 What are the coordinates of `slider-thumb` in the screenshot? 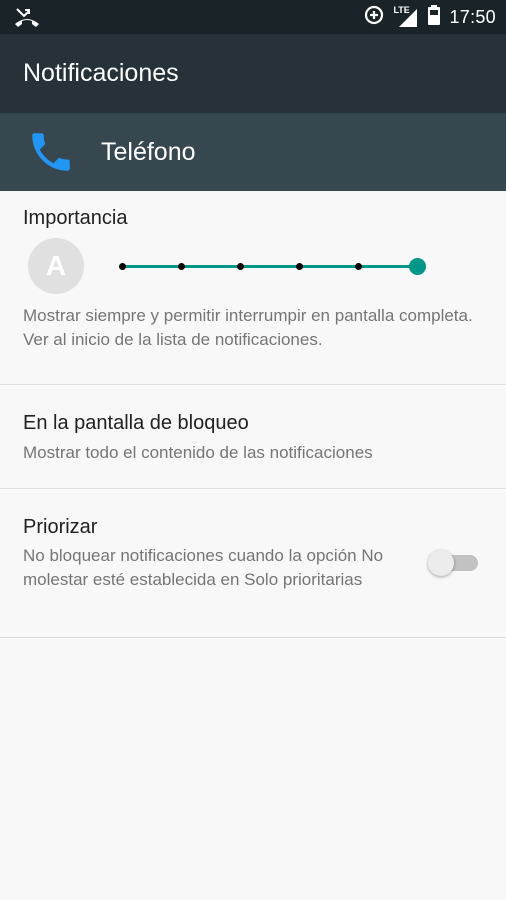 It's located at (417, 266).